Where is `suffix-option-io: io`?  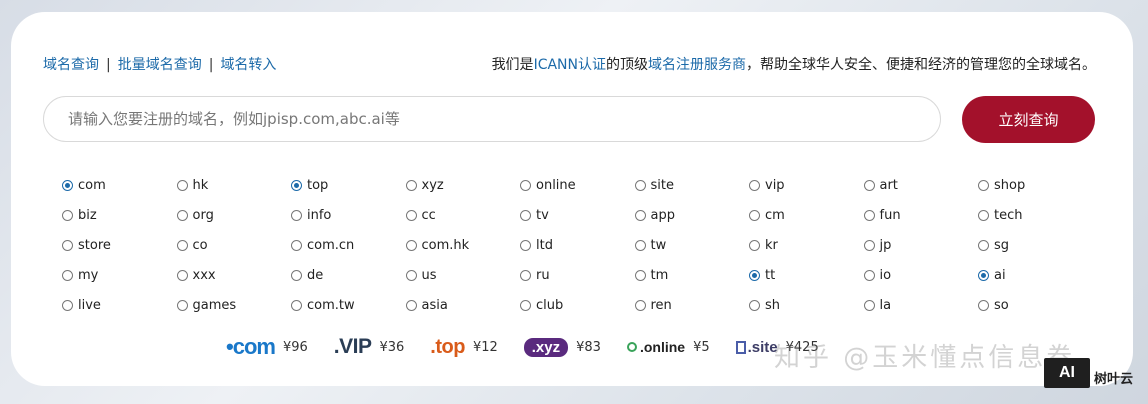 suffix-option-io: io is located at coordinates (921, 275).